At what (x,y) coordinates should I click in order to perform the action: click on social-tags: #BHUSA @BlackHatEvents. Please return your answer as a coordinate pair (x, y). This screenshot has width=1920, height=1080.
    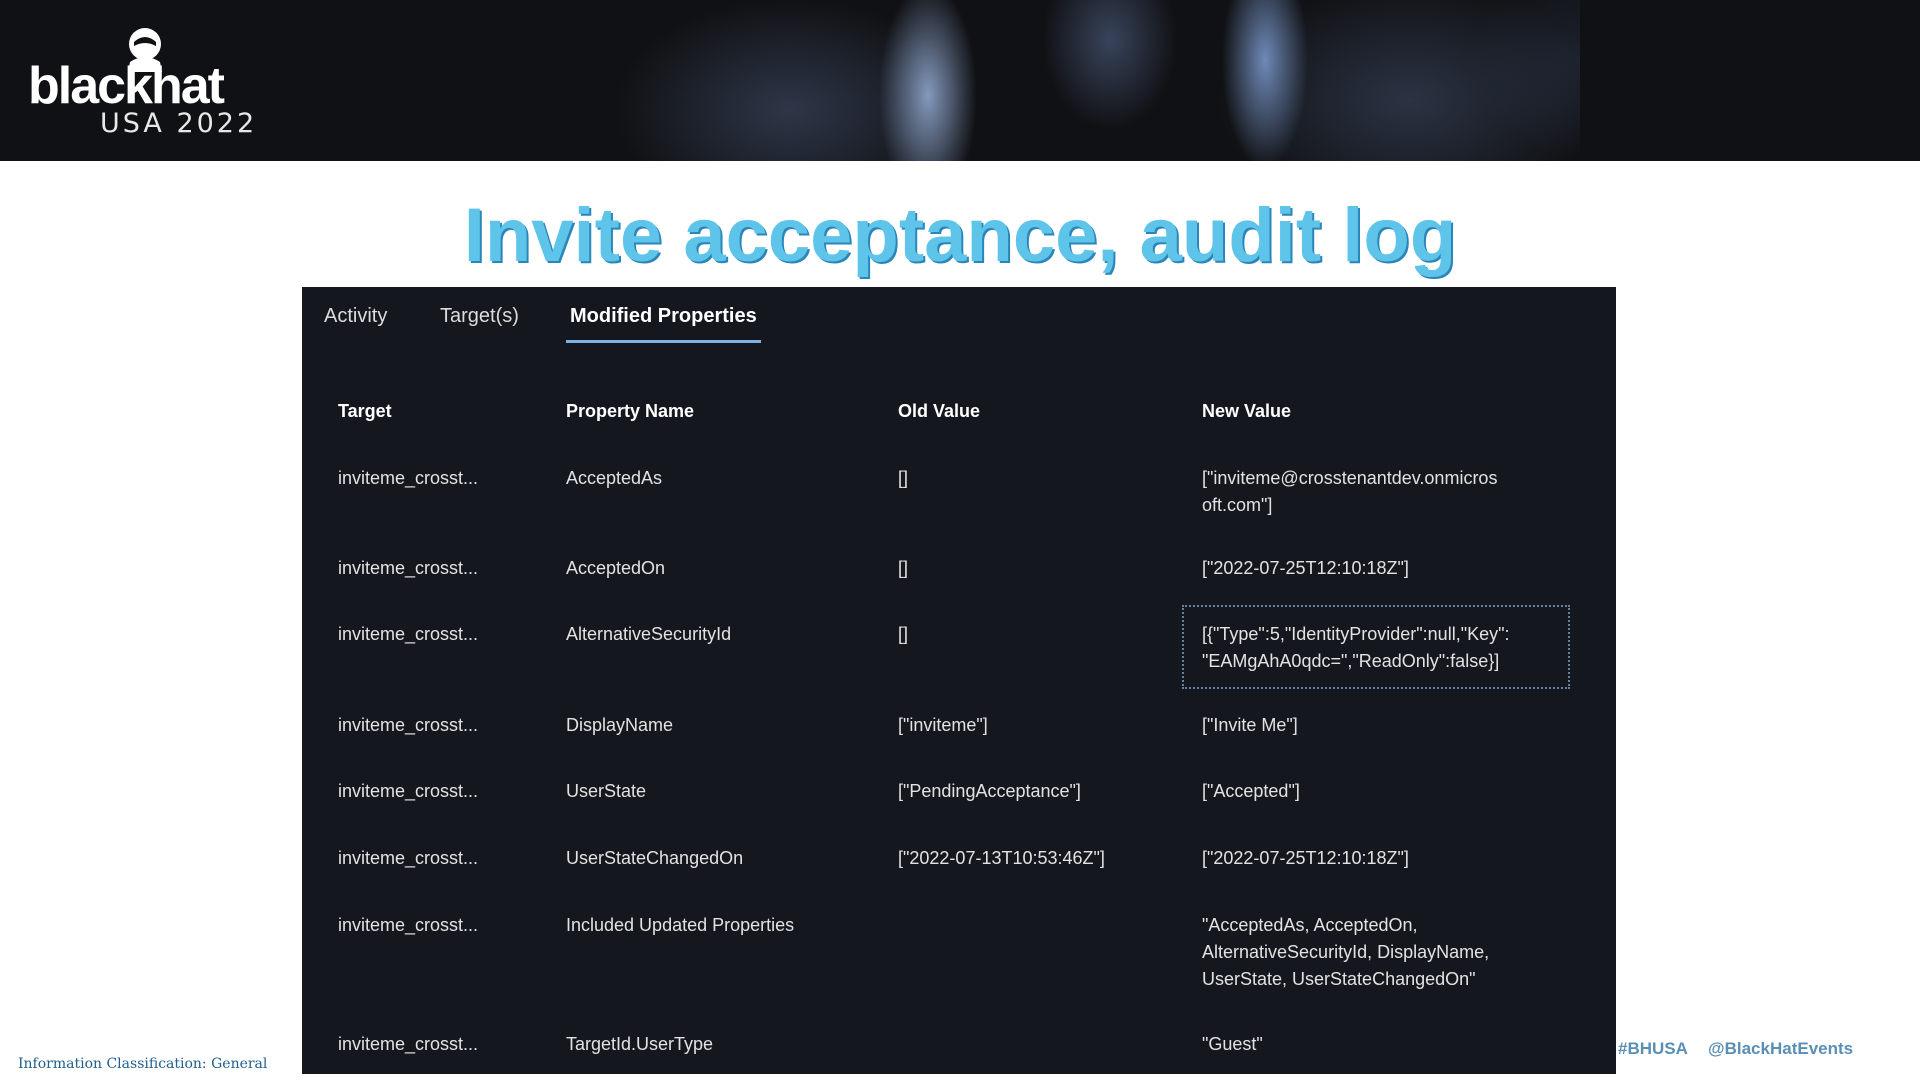
    Looking at the image, I should click on (1735, 1049).